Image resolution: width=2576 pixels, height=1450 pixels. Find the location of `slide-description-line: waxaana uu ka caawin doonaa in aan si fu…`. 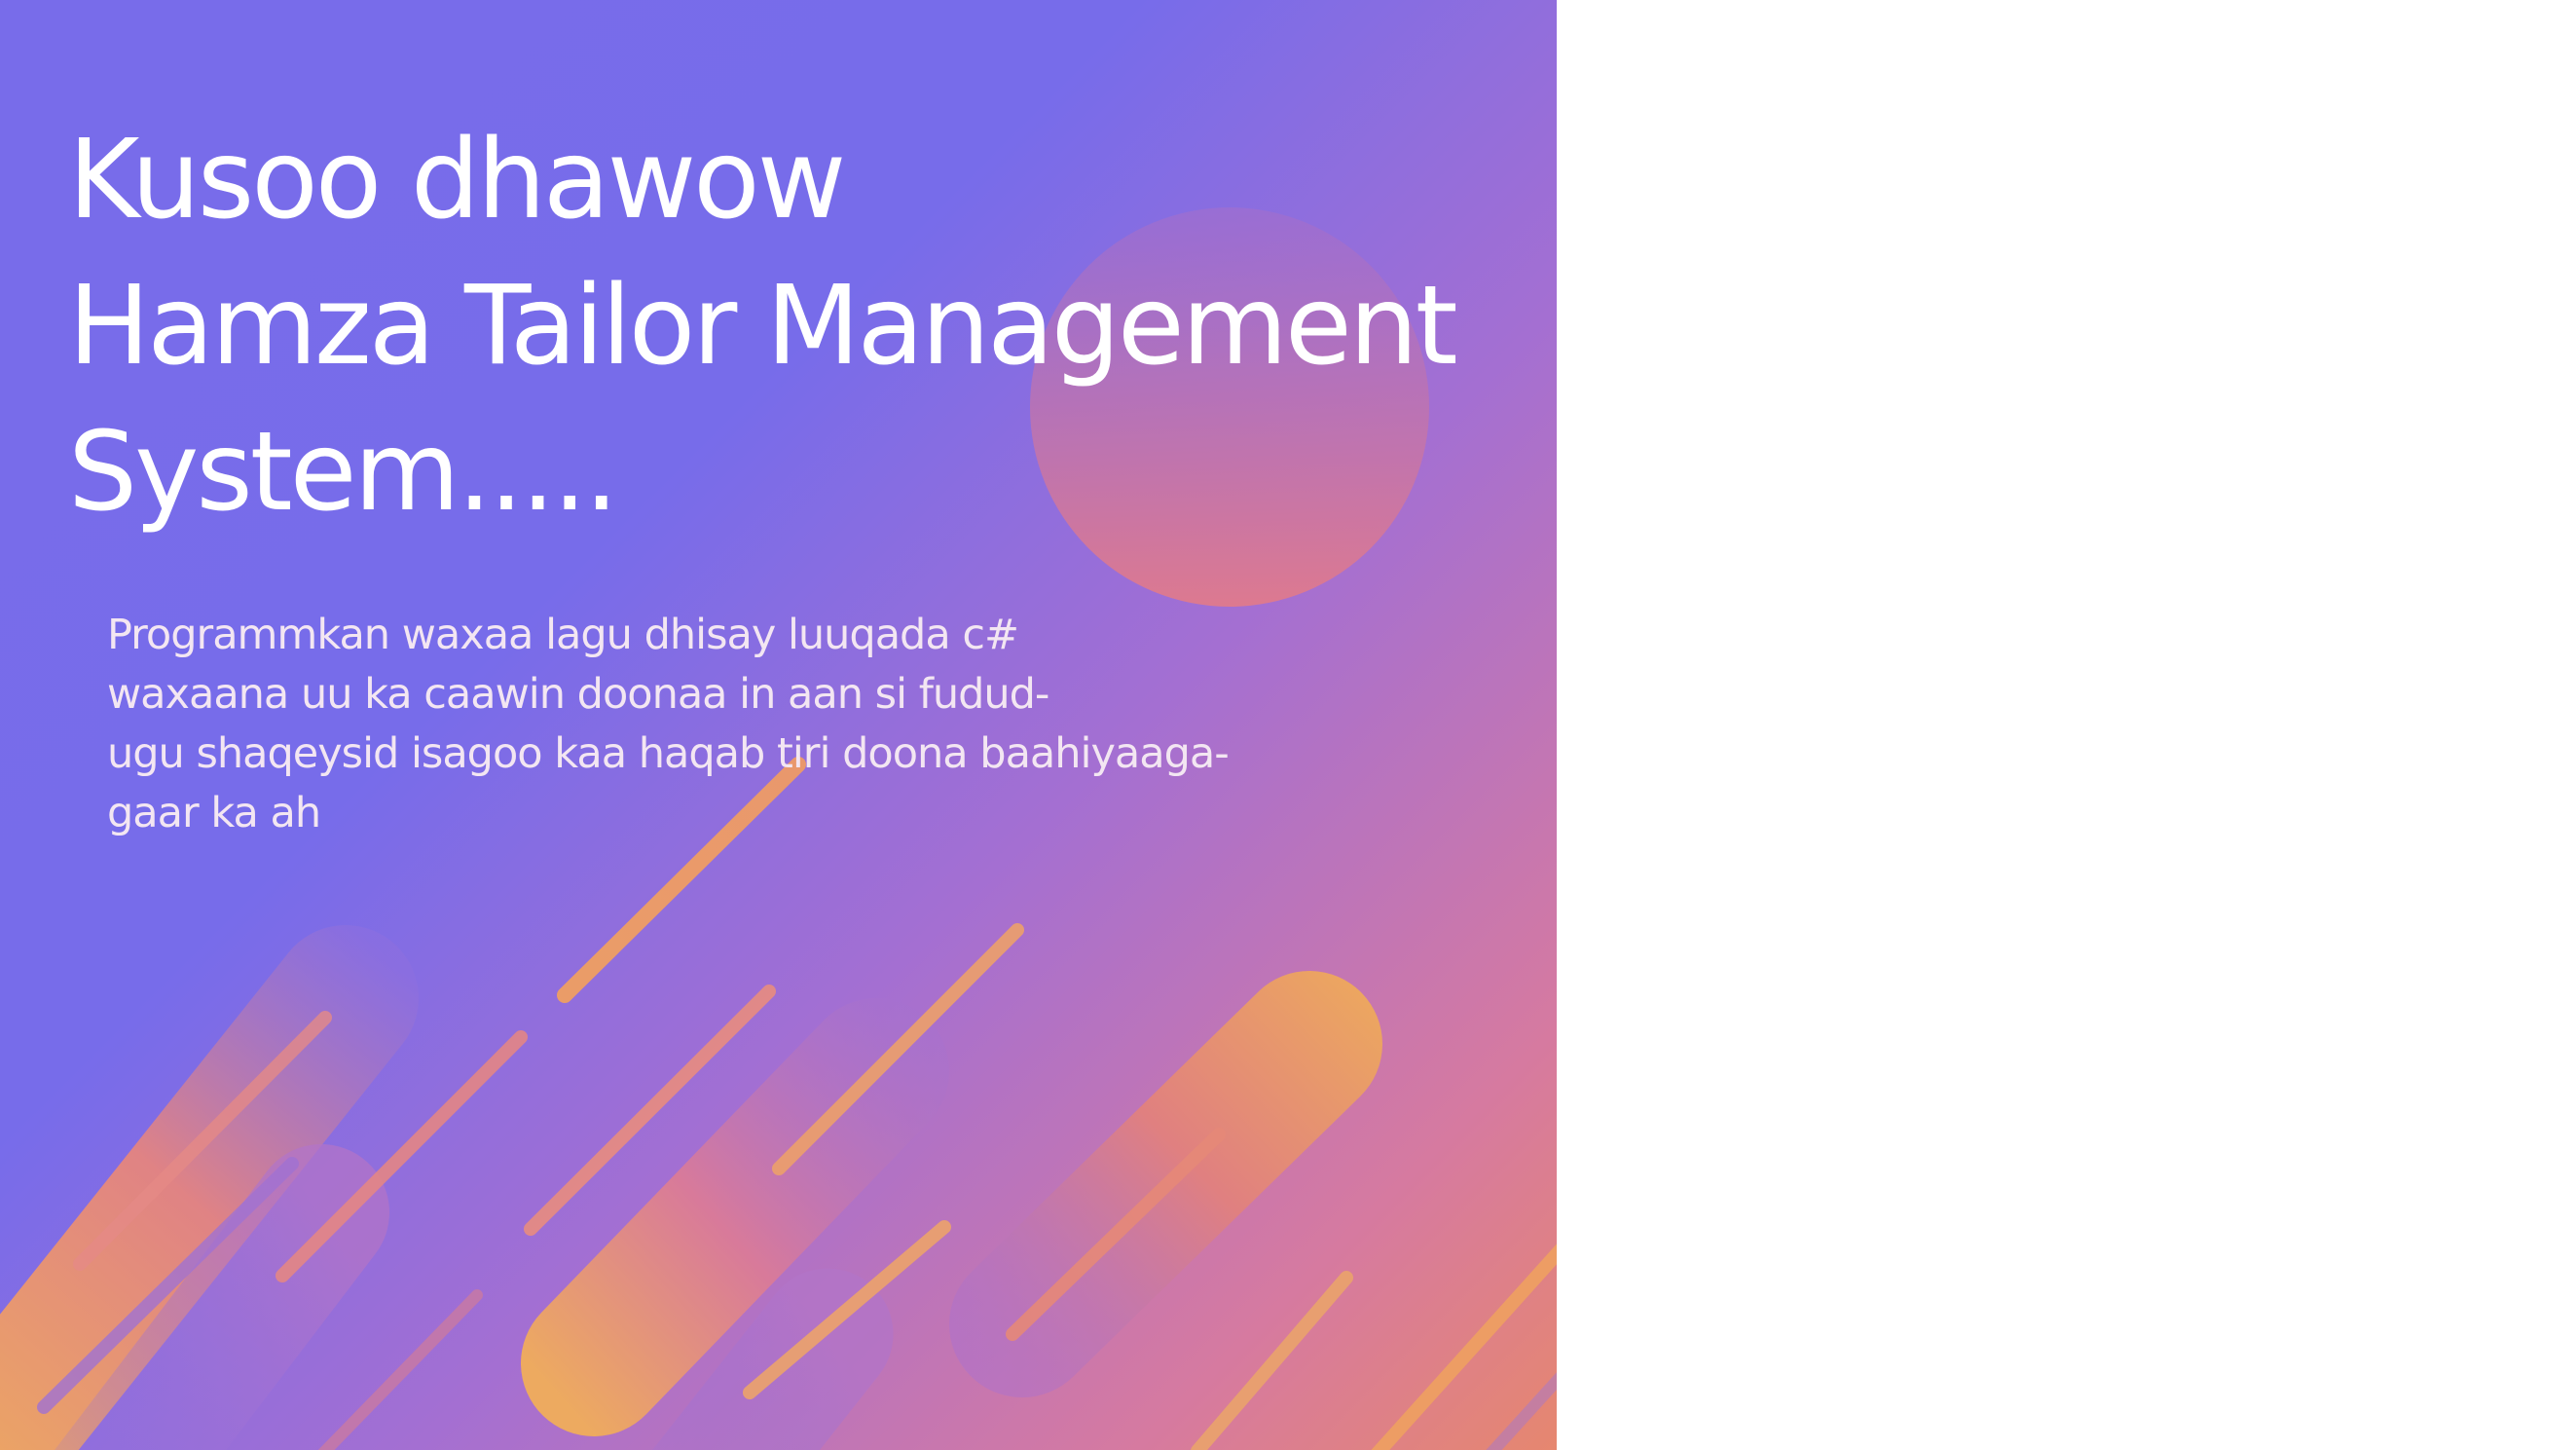

slide-description-line: waxaana uu ka caawin doonaa in aan si fu… is located at coordinates (578, 695).